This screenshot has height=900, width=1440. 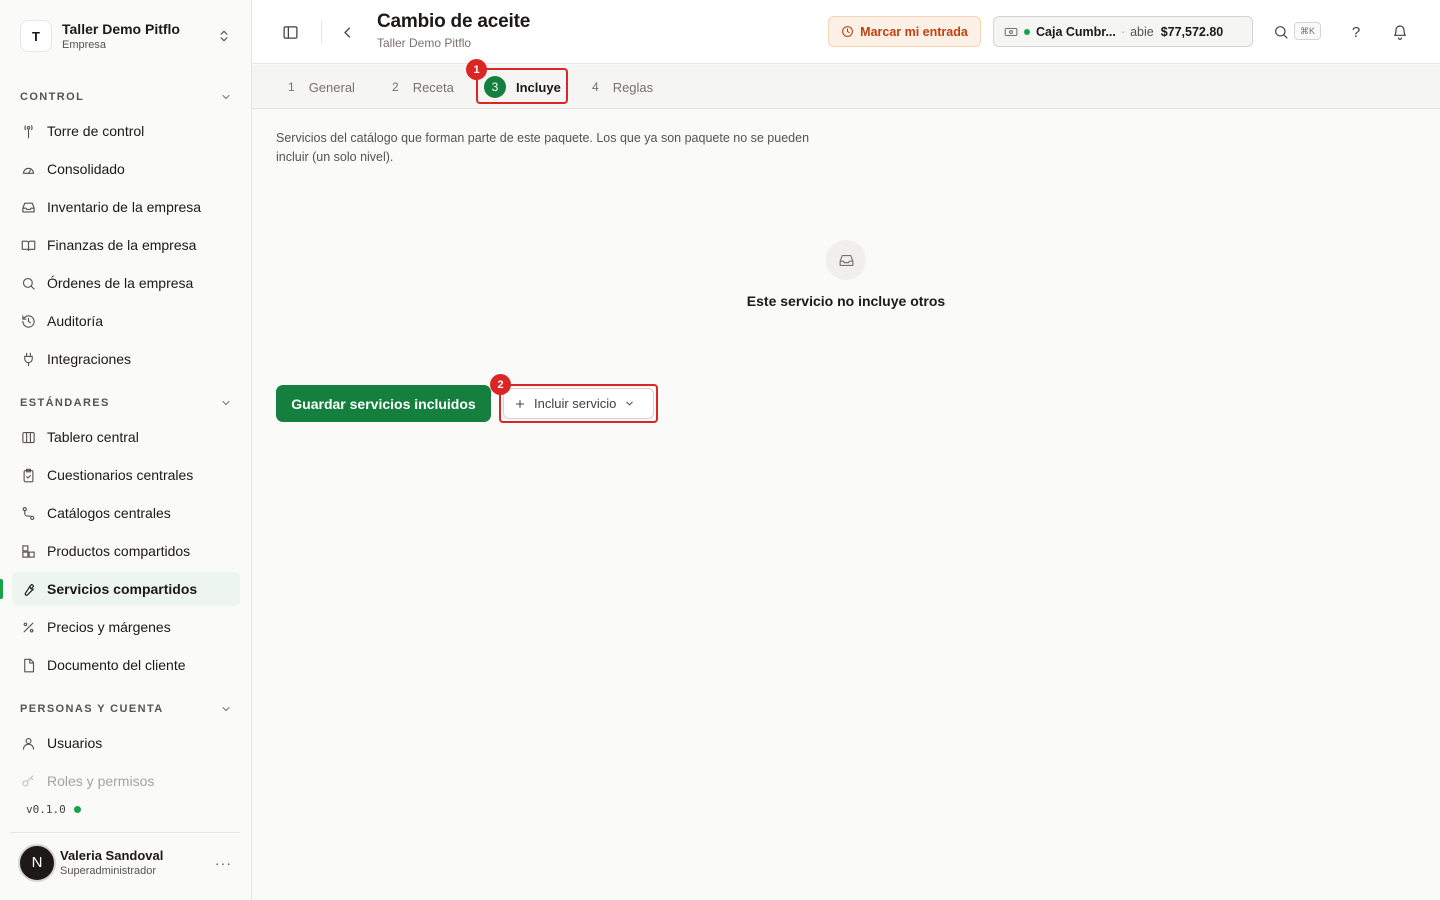 I want to click on chevrons-up-down-icon, so click(x=224, y=36).